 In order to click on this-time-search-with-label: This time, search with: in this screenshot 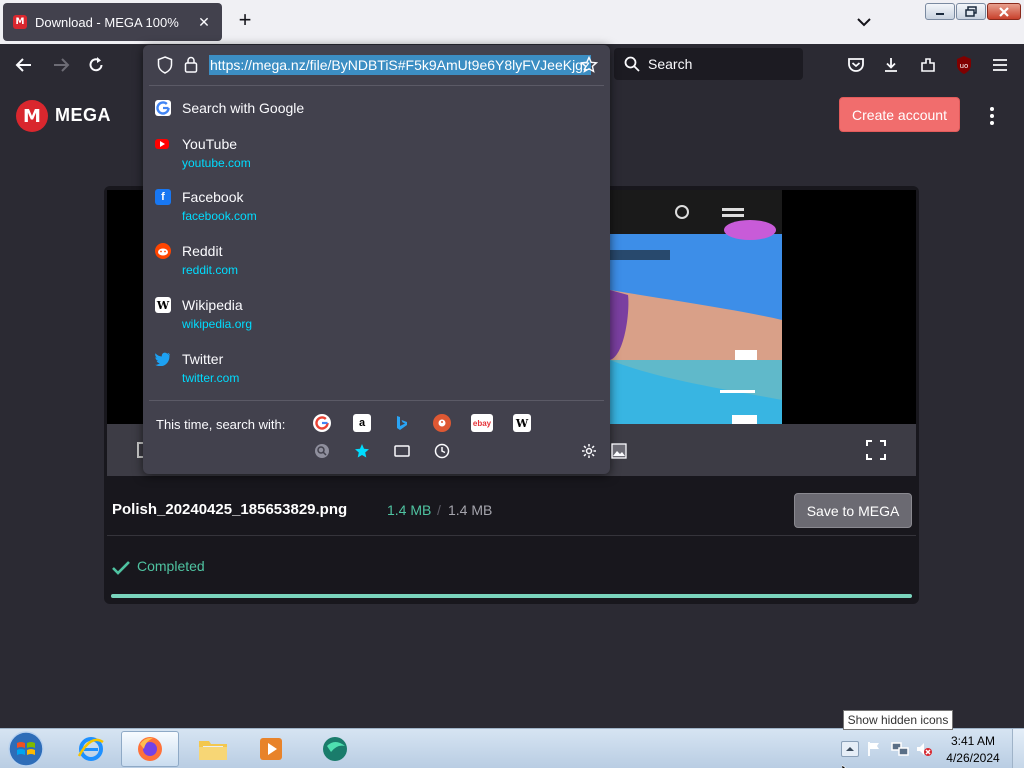, I will do `click(221, 424)`.